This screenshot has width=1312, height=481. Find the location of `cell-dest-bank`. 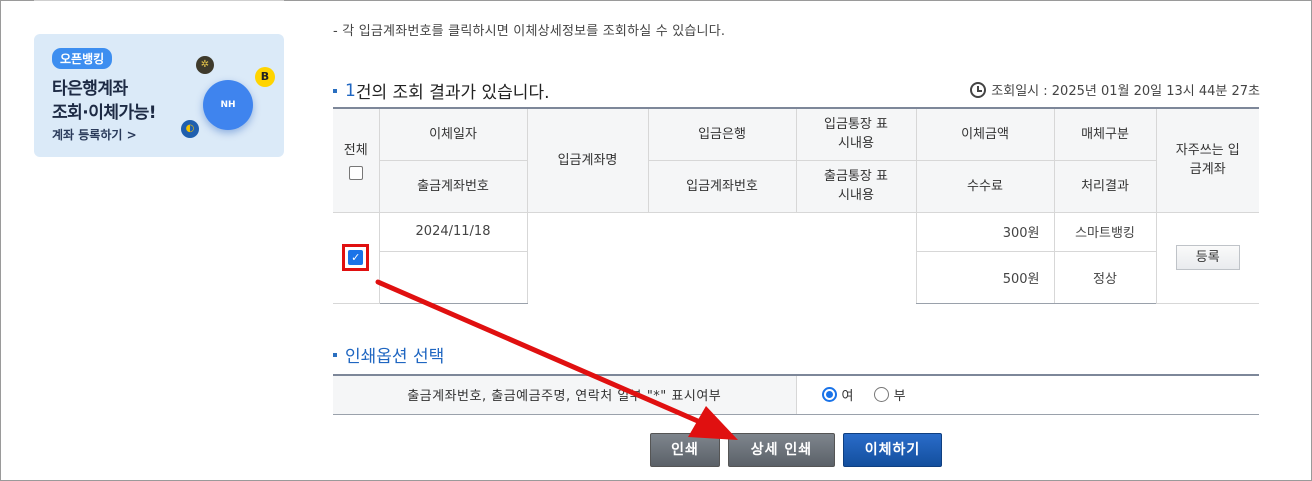

cell-dest-bank is located at coordinates (722, 257).